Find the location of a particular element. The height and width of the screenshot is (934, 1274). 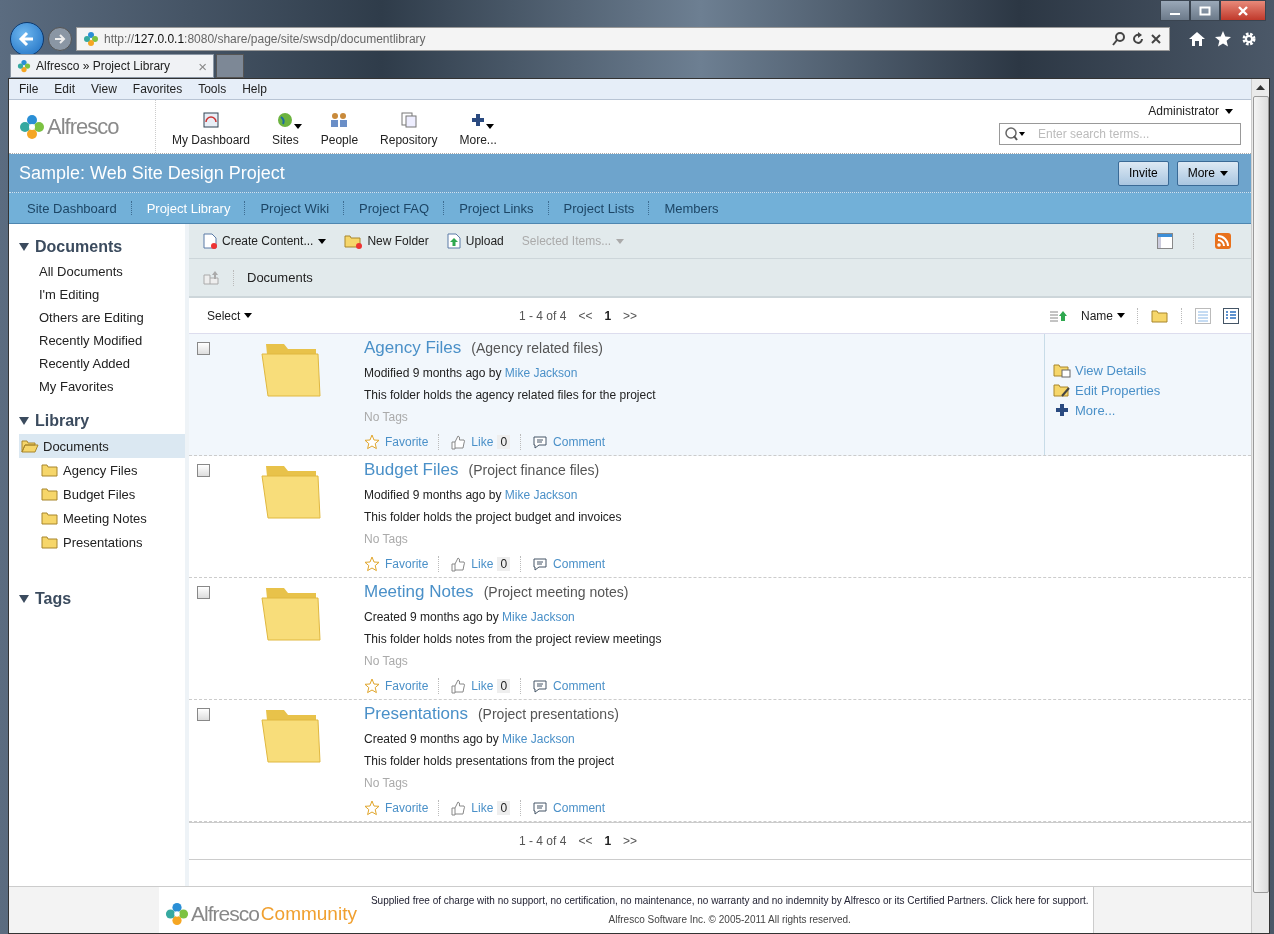

tree-node: Agency Files is located at coordinates (102, 470).